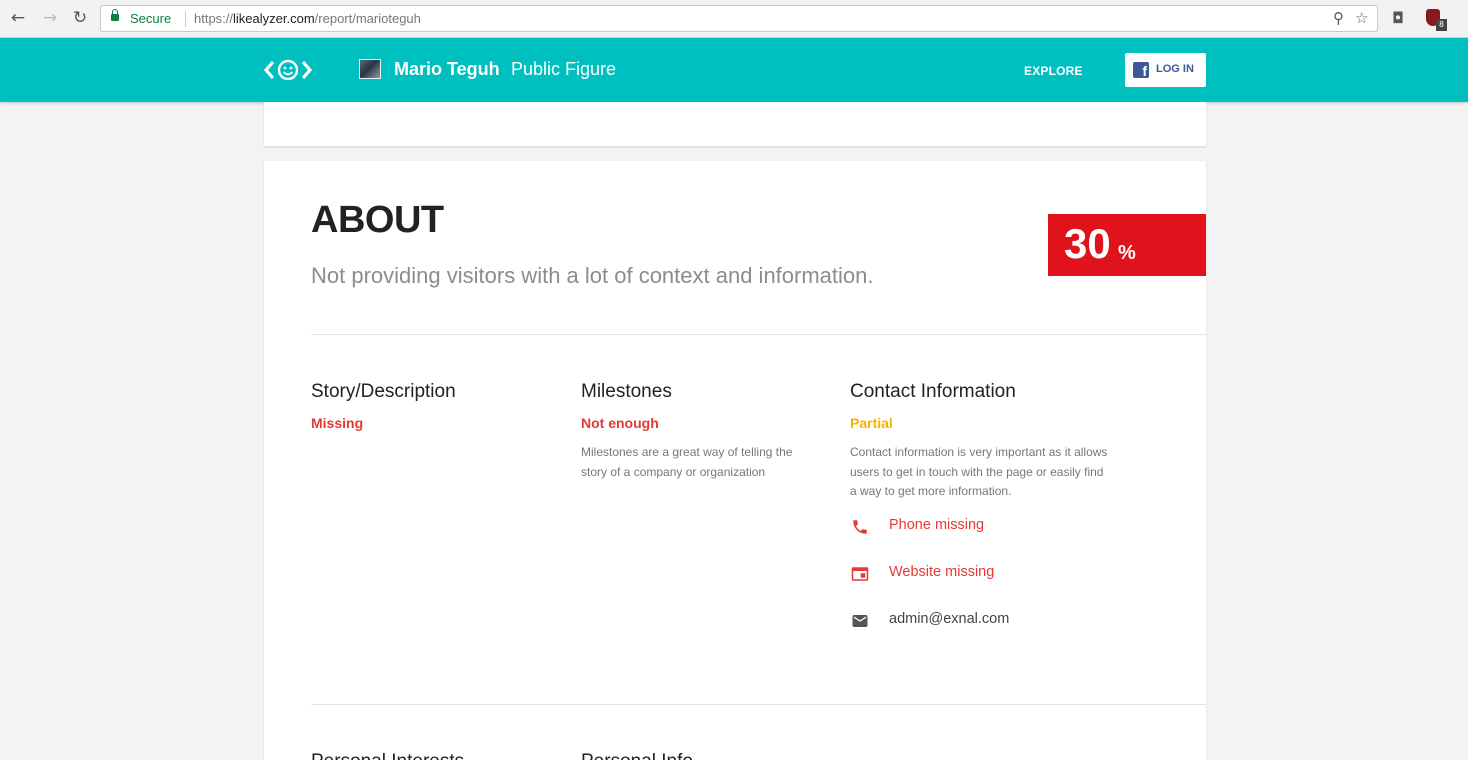 The height and width of the screenshot is (760, 1468). I want to click on page-category: Public Figure, so click(564, 69).